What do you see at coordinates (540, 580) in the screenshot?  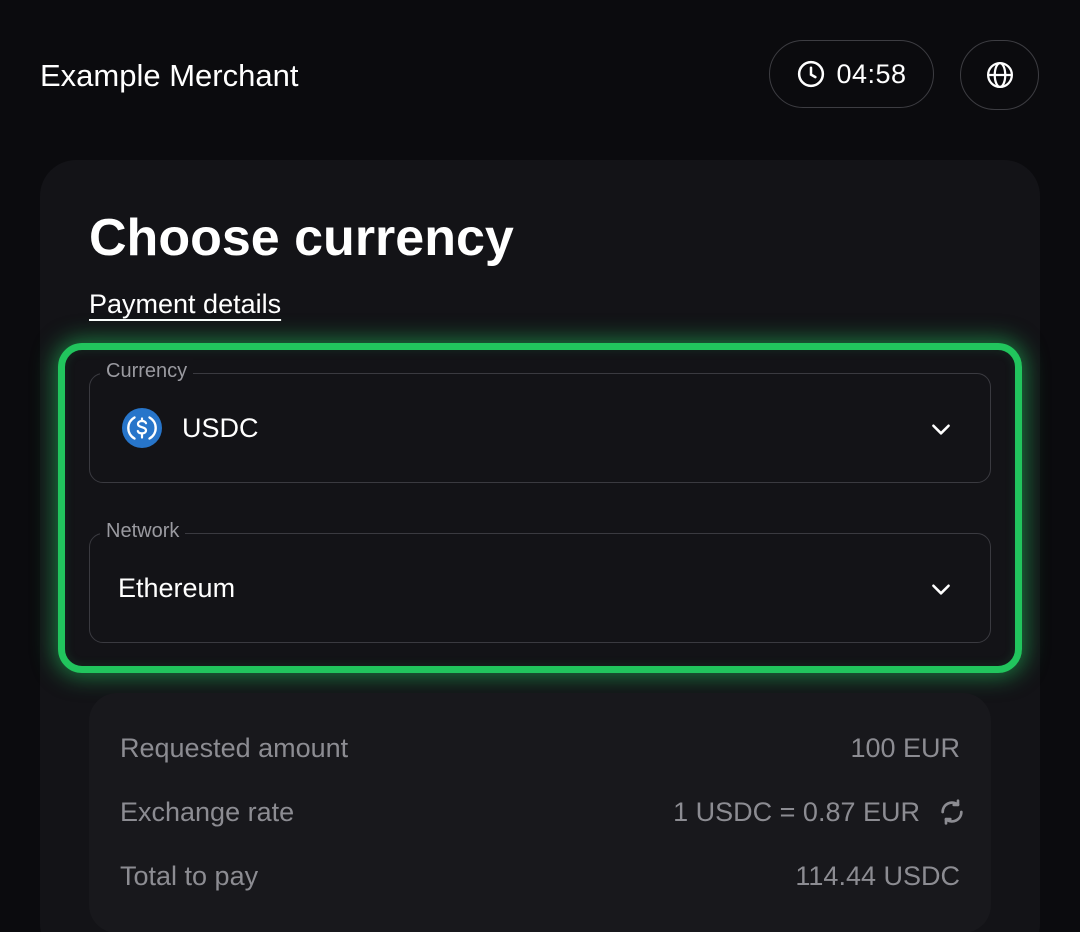 I see `network-select: Network Ethereum` at bounding box center [540, 580].